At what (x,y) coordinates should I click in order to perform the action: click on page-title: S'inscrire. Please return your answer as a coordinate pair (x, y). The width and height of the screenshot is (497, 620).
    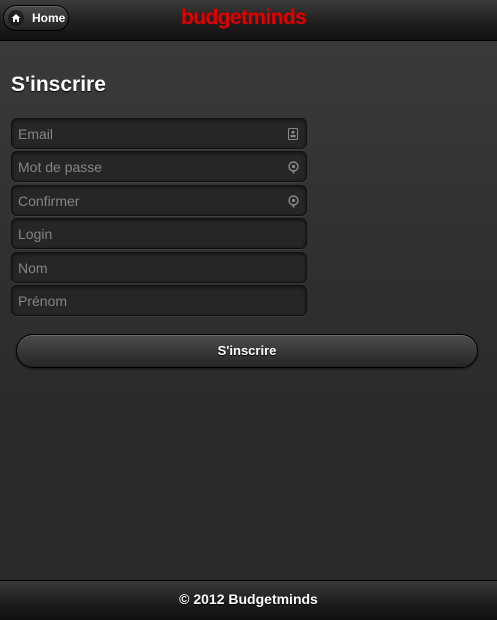
    Looking at the image, I should click on (58, 84).